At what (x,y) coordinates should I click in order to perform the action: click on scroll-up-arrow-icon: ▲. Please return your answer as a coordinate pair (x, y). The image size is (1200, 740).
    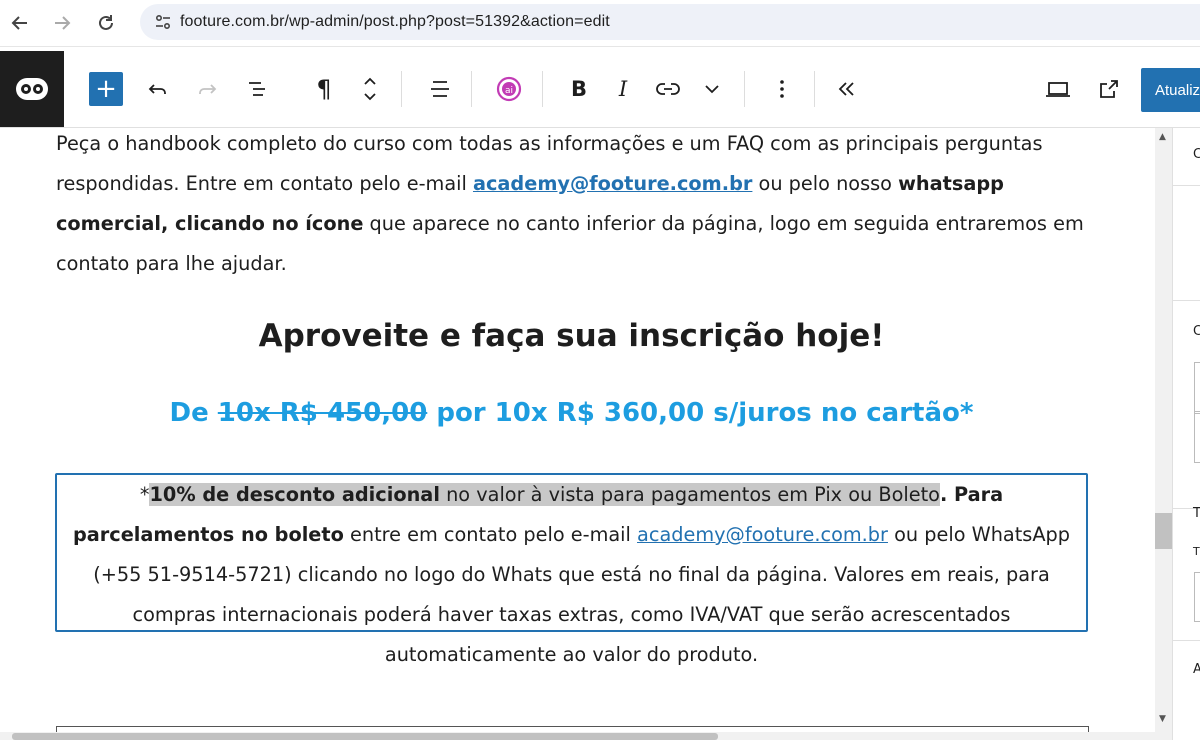
    Looking at the image, I should click on (1162, 137).